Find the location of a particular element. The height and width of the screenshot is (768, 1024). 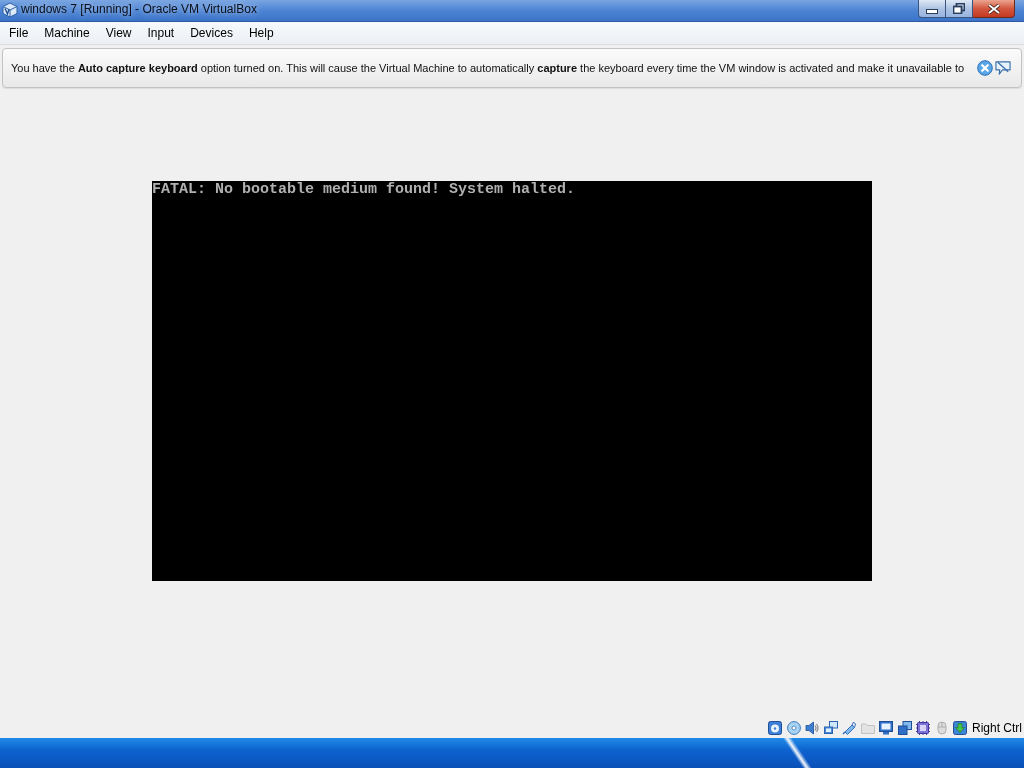

restore-button is located at coordinates (959, 9).